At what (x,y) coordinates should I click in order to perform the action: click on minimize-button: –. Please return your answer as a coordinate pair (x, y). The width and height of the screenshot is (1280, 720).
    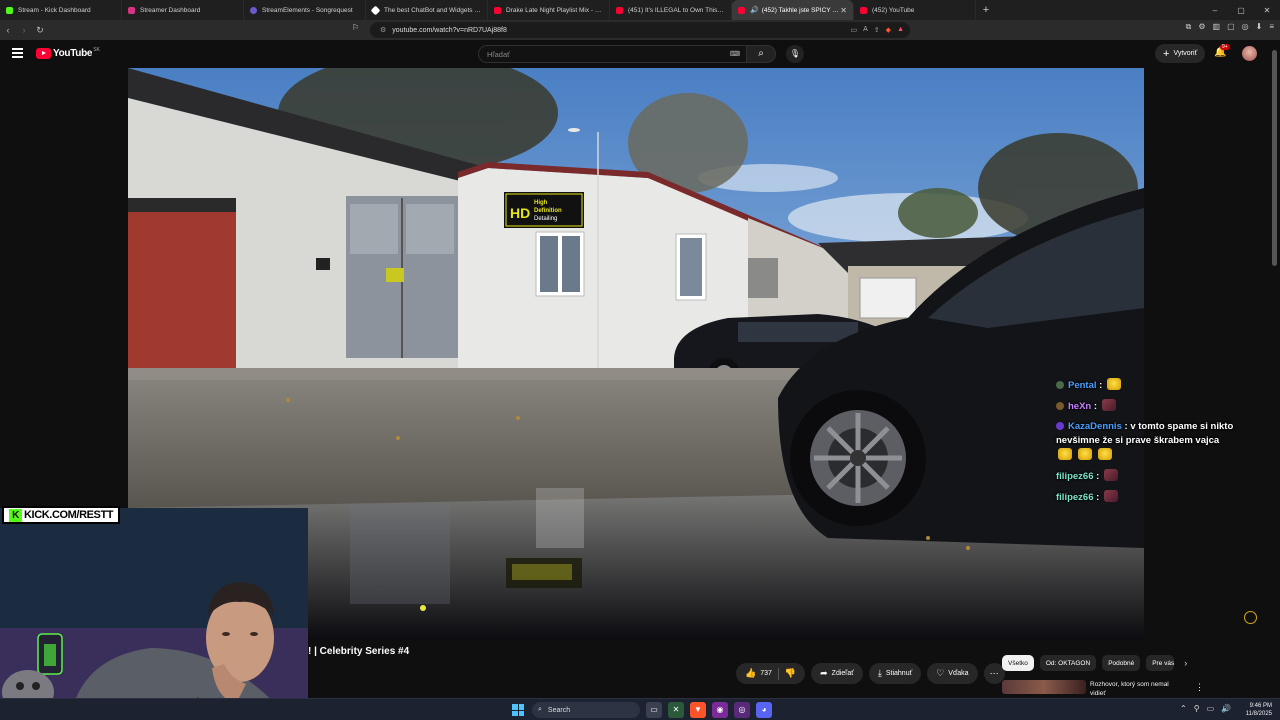
    Looking at the image, I should click on (1215, 10).